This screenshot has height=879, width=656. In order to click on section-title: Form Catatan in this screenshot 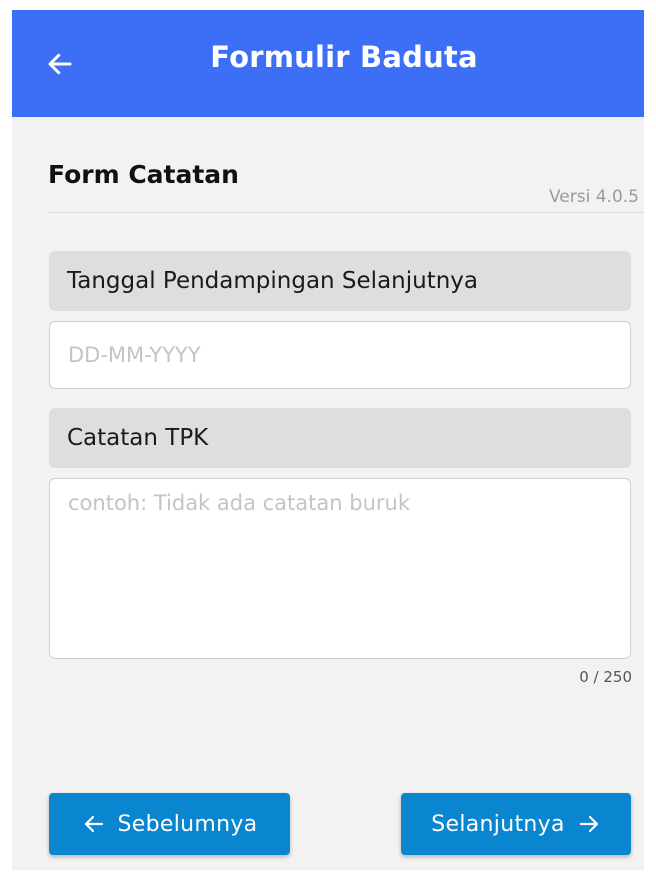, I will do `click(143, 174)`.